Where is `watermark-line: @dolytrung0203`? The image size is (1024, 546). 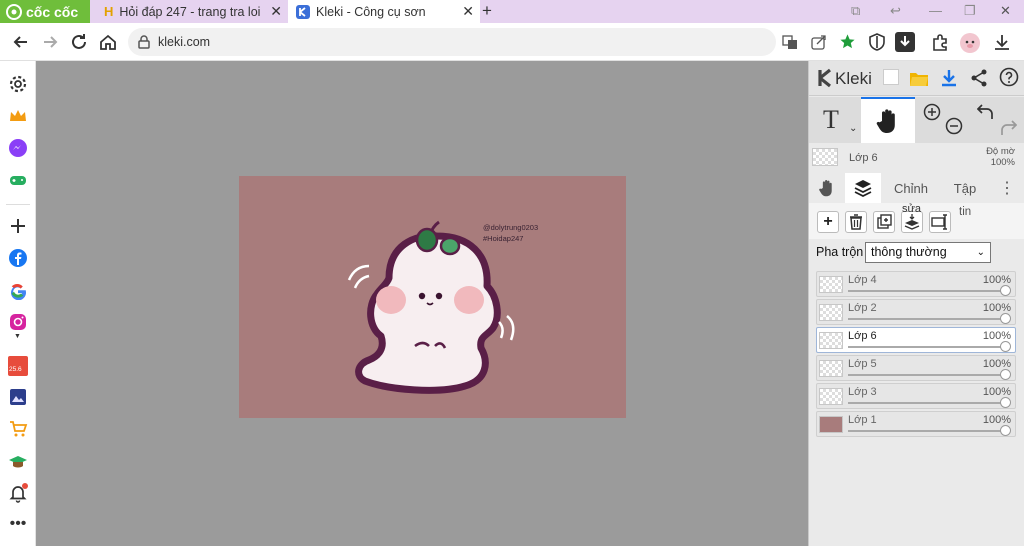 watermark-line: @dolytrung0203 is located at coordinates (511, 227).